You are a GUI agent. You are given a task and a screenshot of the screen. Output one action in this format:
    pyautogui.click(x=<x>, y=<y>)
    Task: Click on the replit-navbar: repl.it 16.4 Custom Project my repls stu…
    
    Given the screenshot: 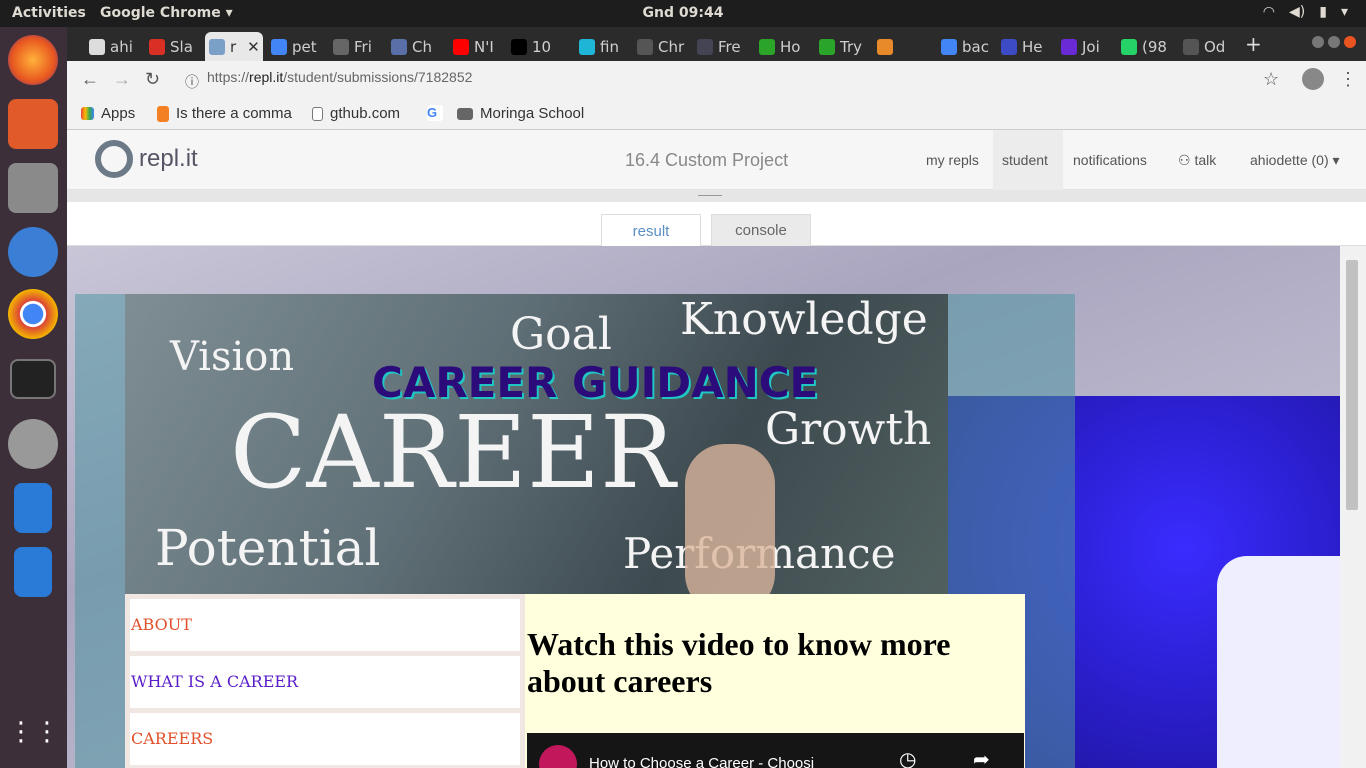 What is the action you would take?
    pyautogui.click(x=716, y=160)
    